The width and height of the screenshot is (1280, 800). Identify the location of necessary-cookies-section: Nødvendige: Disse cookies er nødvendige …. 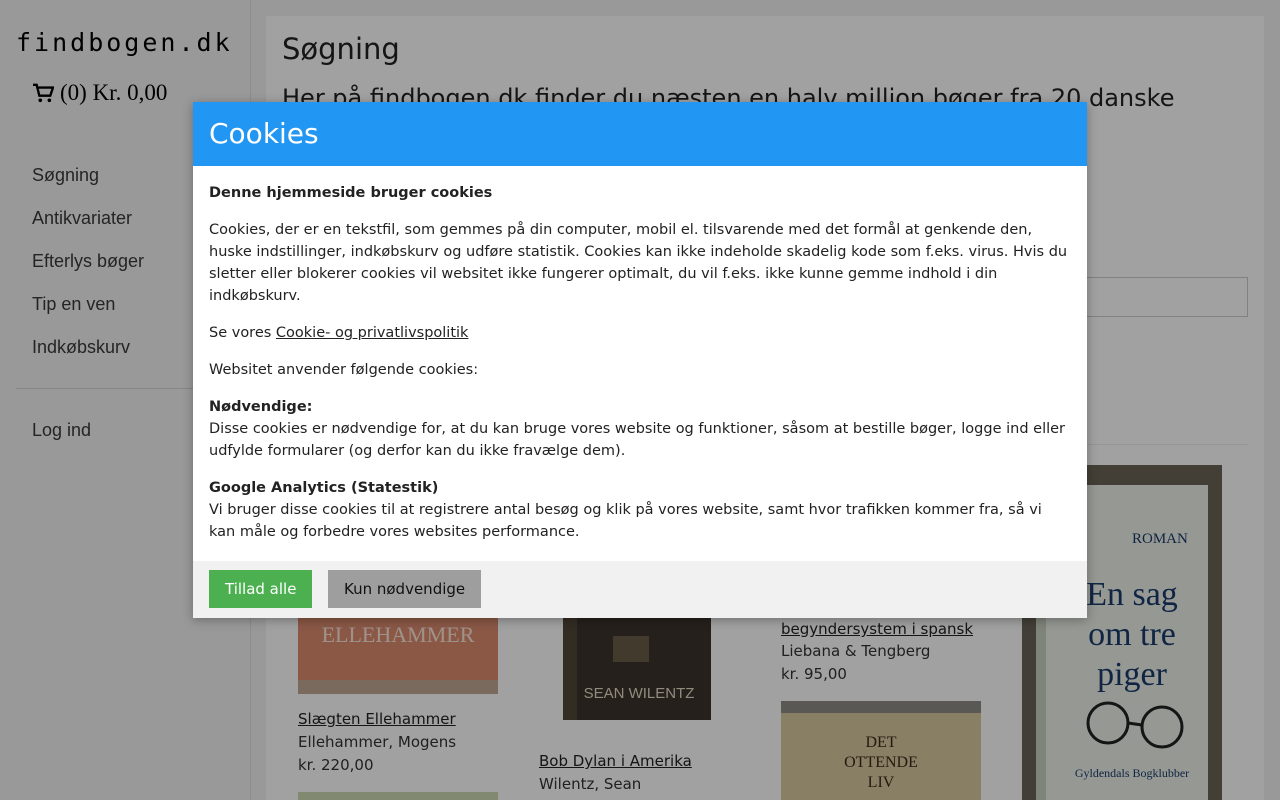
(640, 429).